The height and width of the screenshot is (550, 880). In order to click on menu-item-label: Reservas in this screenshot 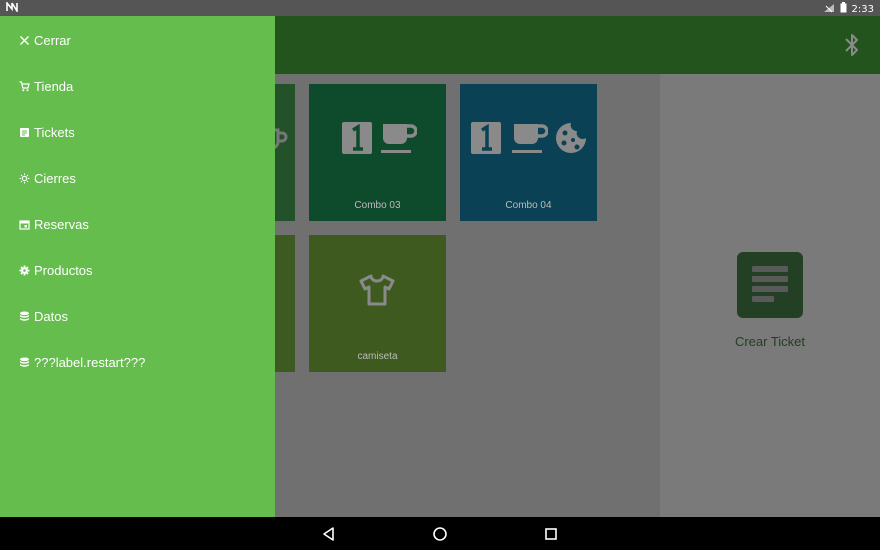, I will do `click(61, 224)`.